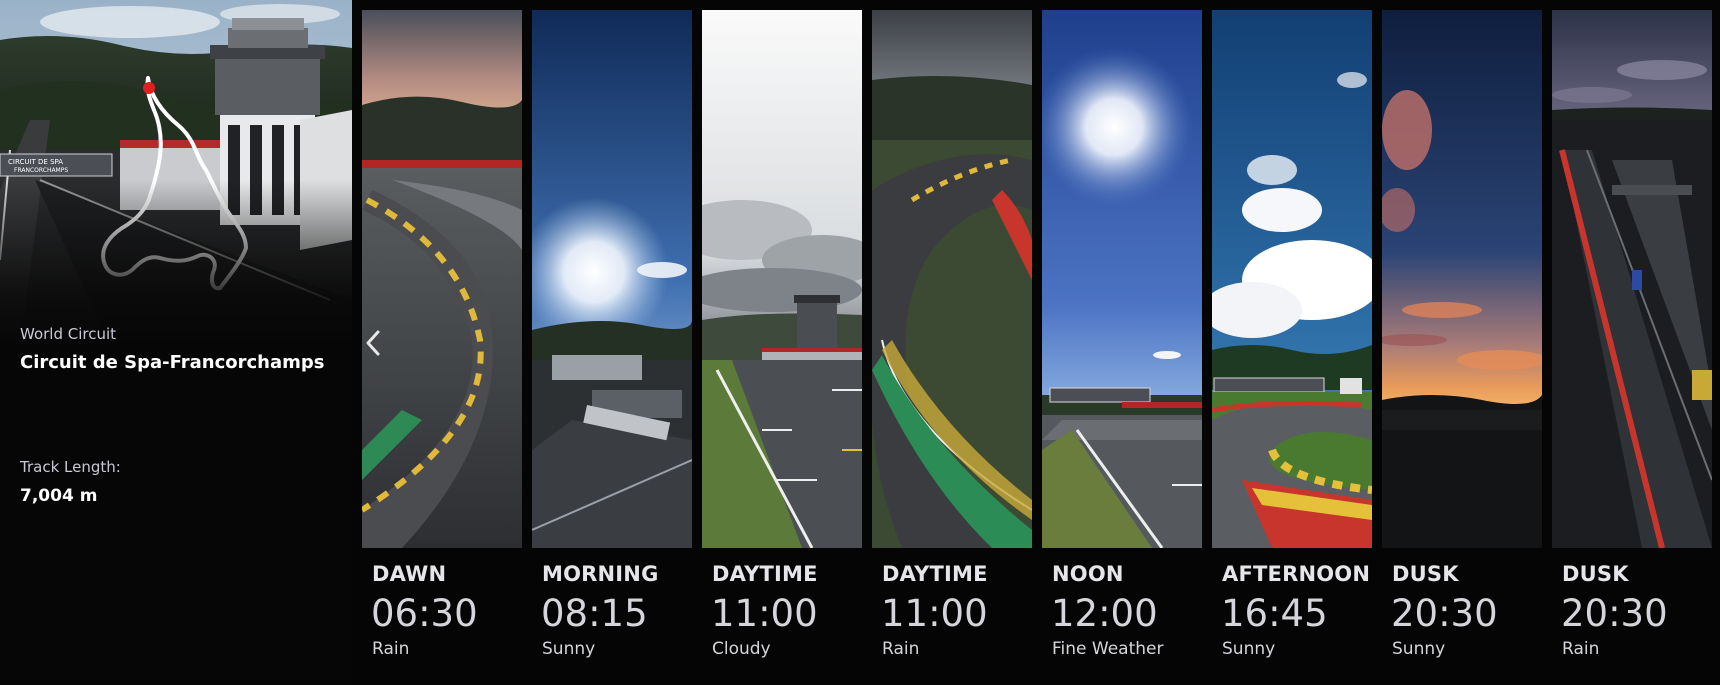 This screenshot has height=685, width=1720. What do you see at coordinates (1088, 574) in the screenshot?
I see `slot-period-label: NOON` at bounding box center [1088, 574].